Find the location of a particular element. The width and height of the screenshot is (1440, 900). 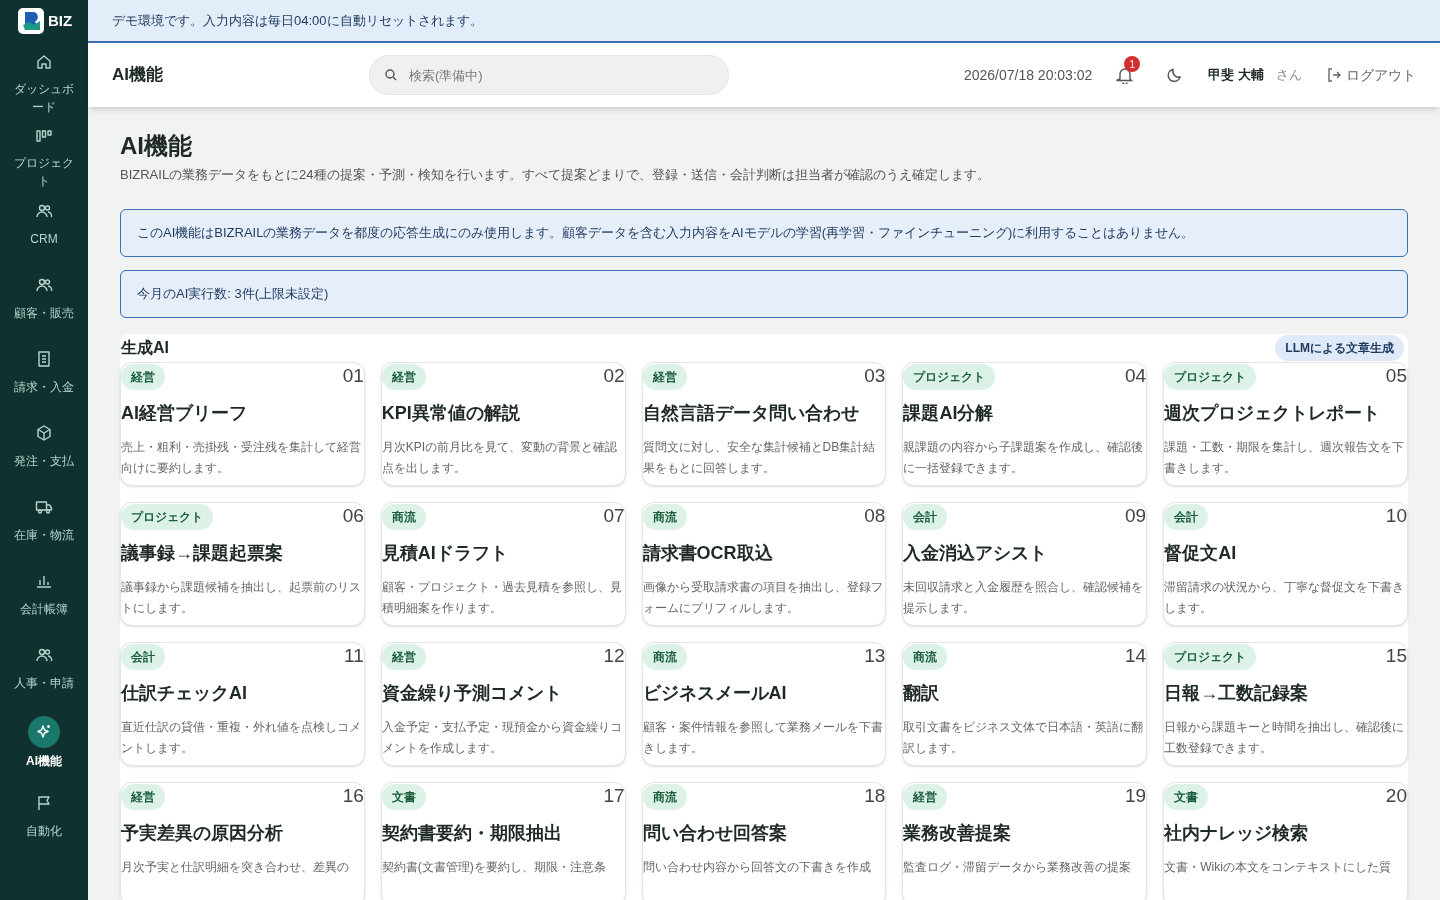

card-description: 質問文に対し、安全な集計候補とDB集計結果をもとに回答します。 is located at coordinates (759, 457).